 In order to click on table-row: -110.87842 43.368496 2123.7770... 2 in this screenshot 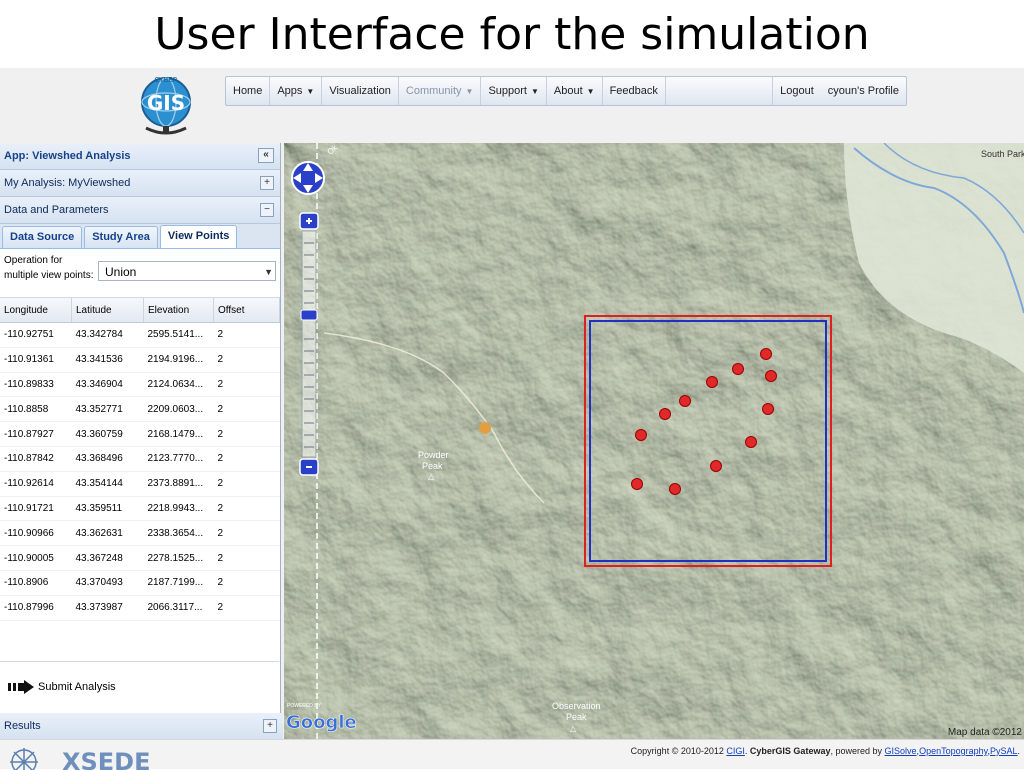, I will do `click(140, 459)`.